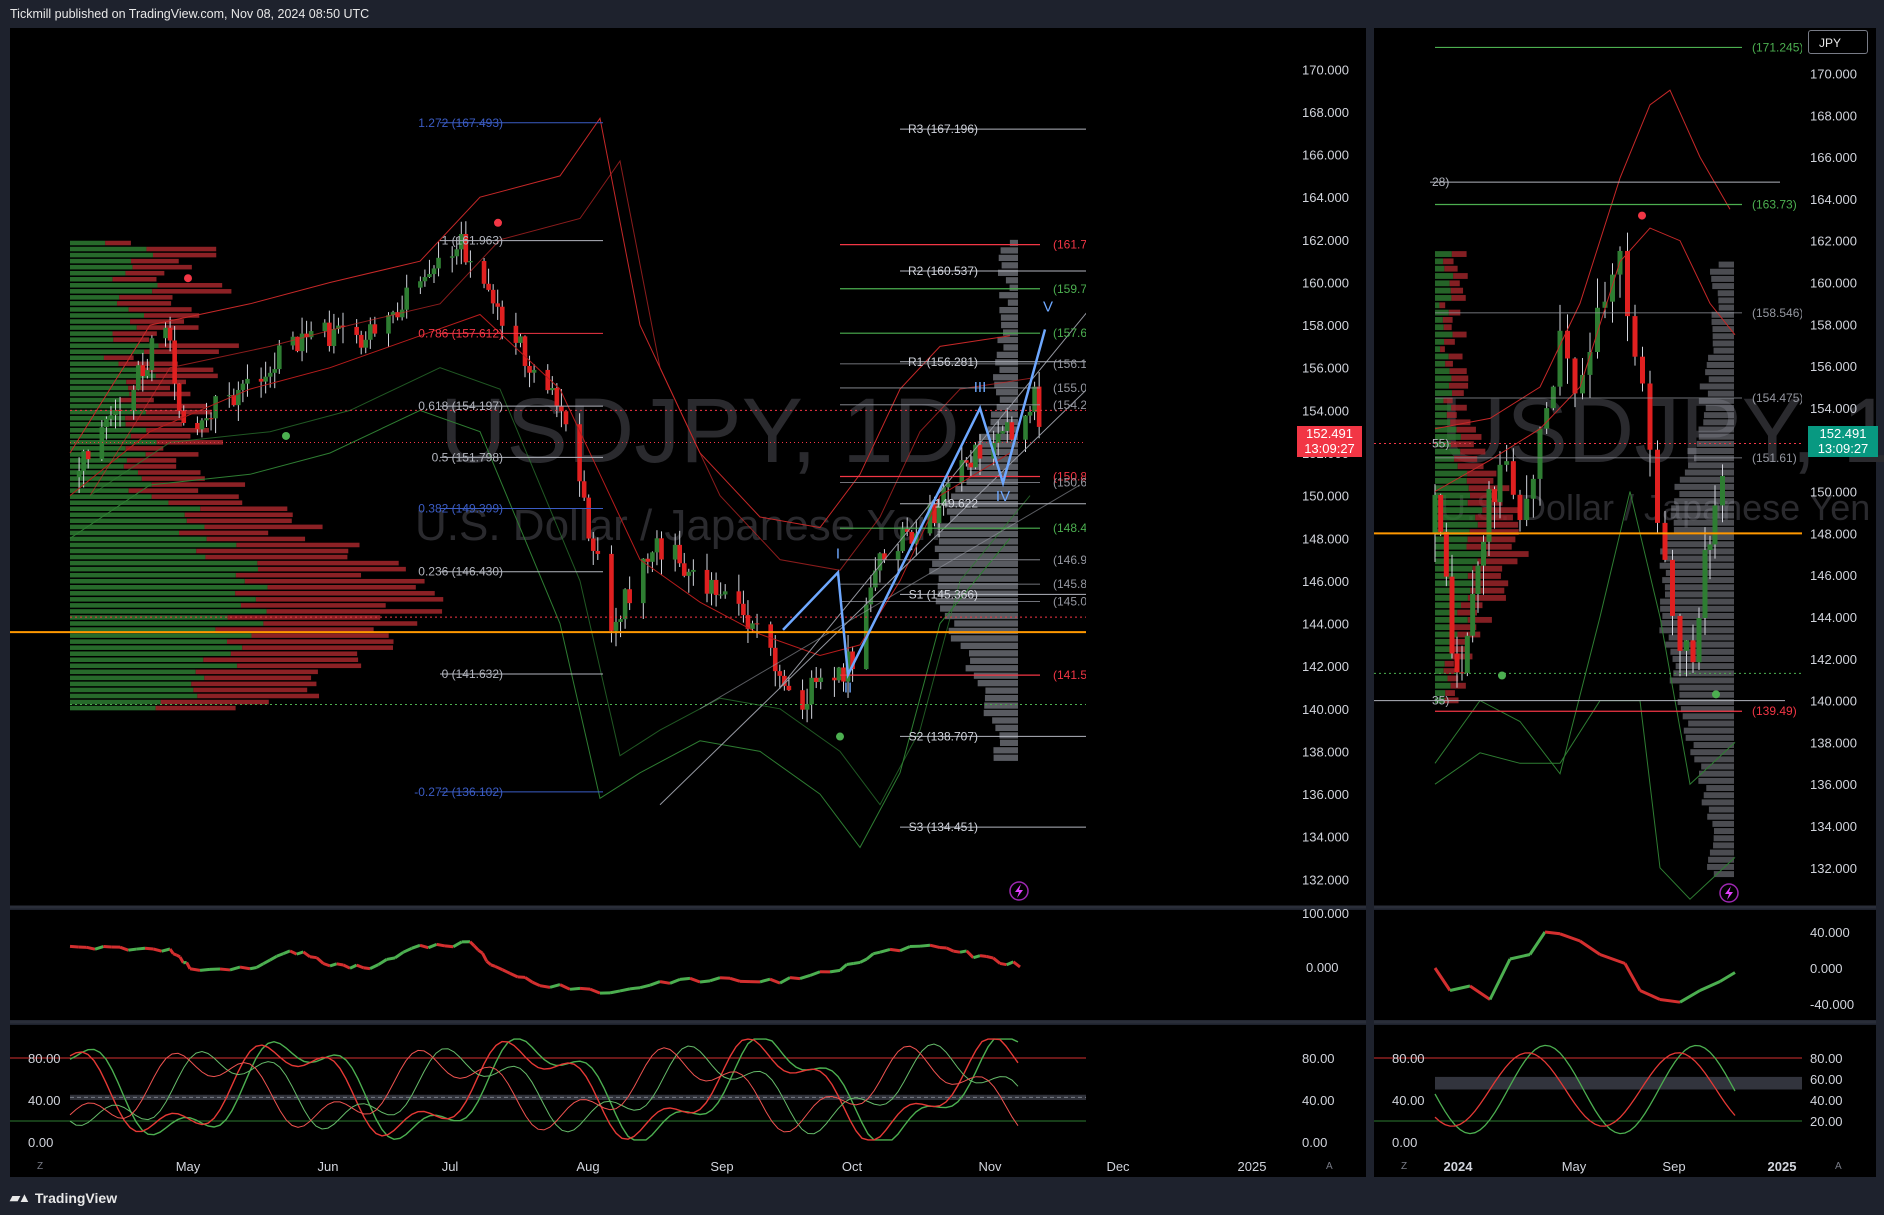 The height and width of the screenshot is (1215, 1884). Describe the element at coordinates (1673, 1166) in the screenshot. I see `weekly-x-axis-tick: Sep` at that location.